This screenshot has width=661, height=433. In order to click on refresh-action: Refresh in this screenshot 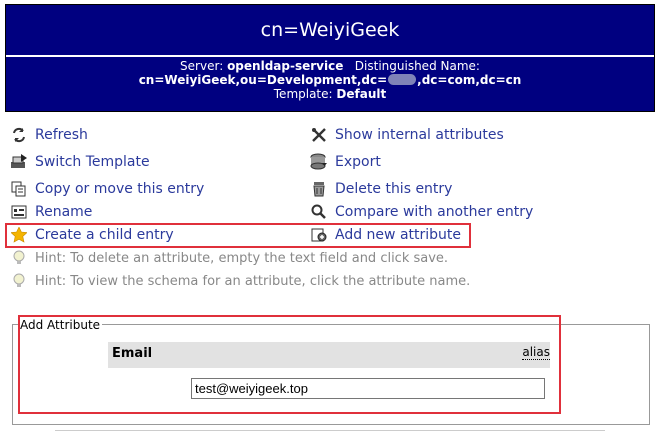, I will do `click(49, 135)`.